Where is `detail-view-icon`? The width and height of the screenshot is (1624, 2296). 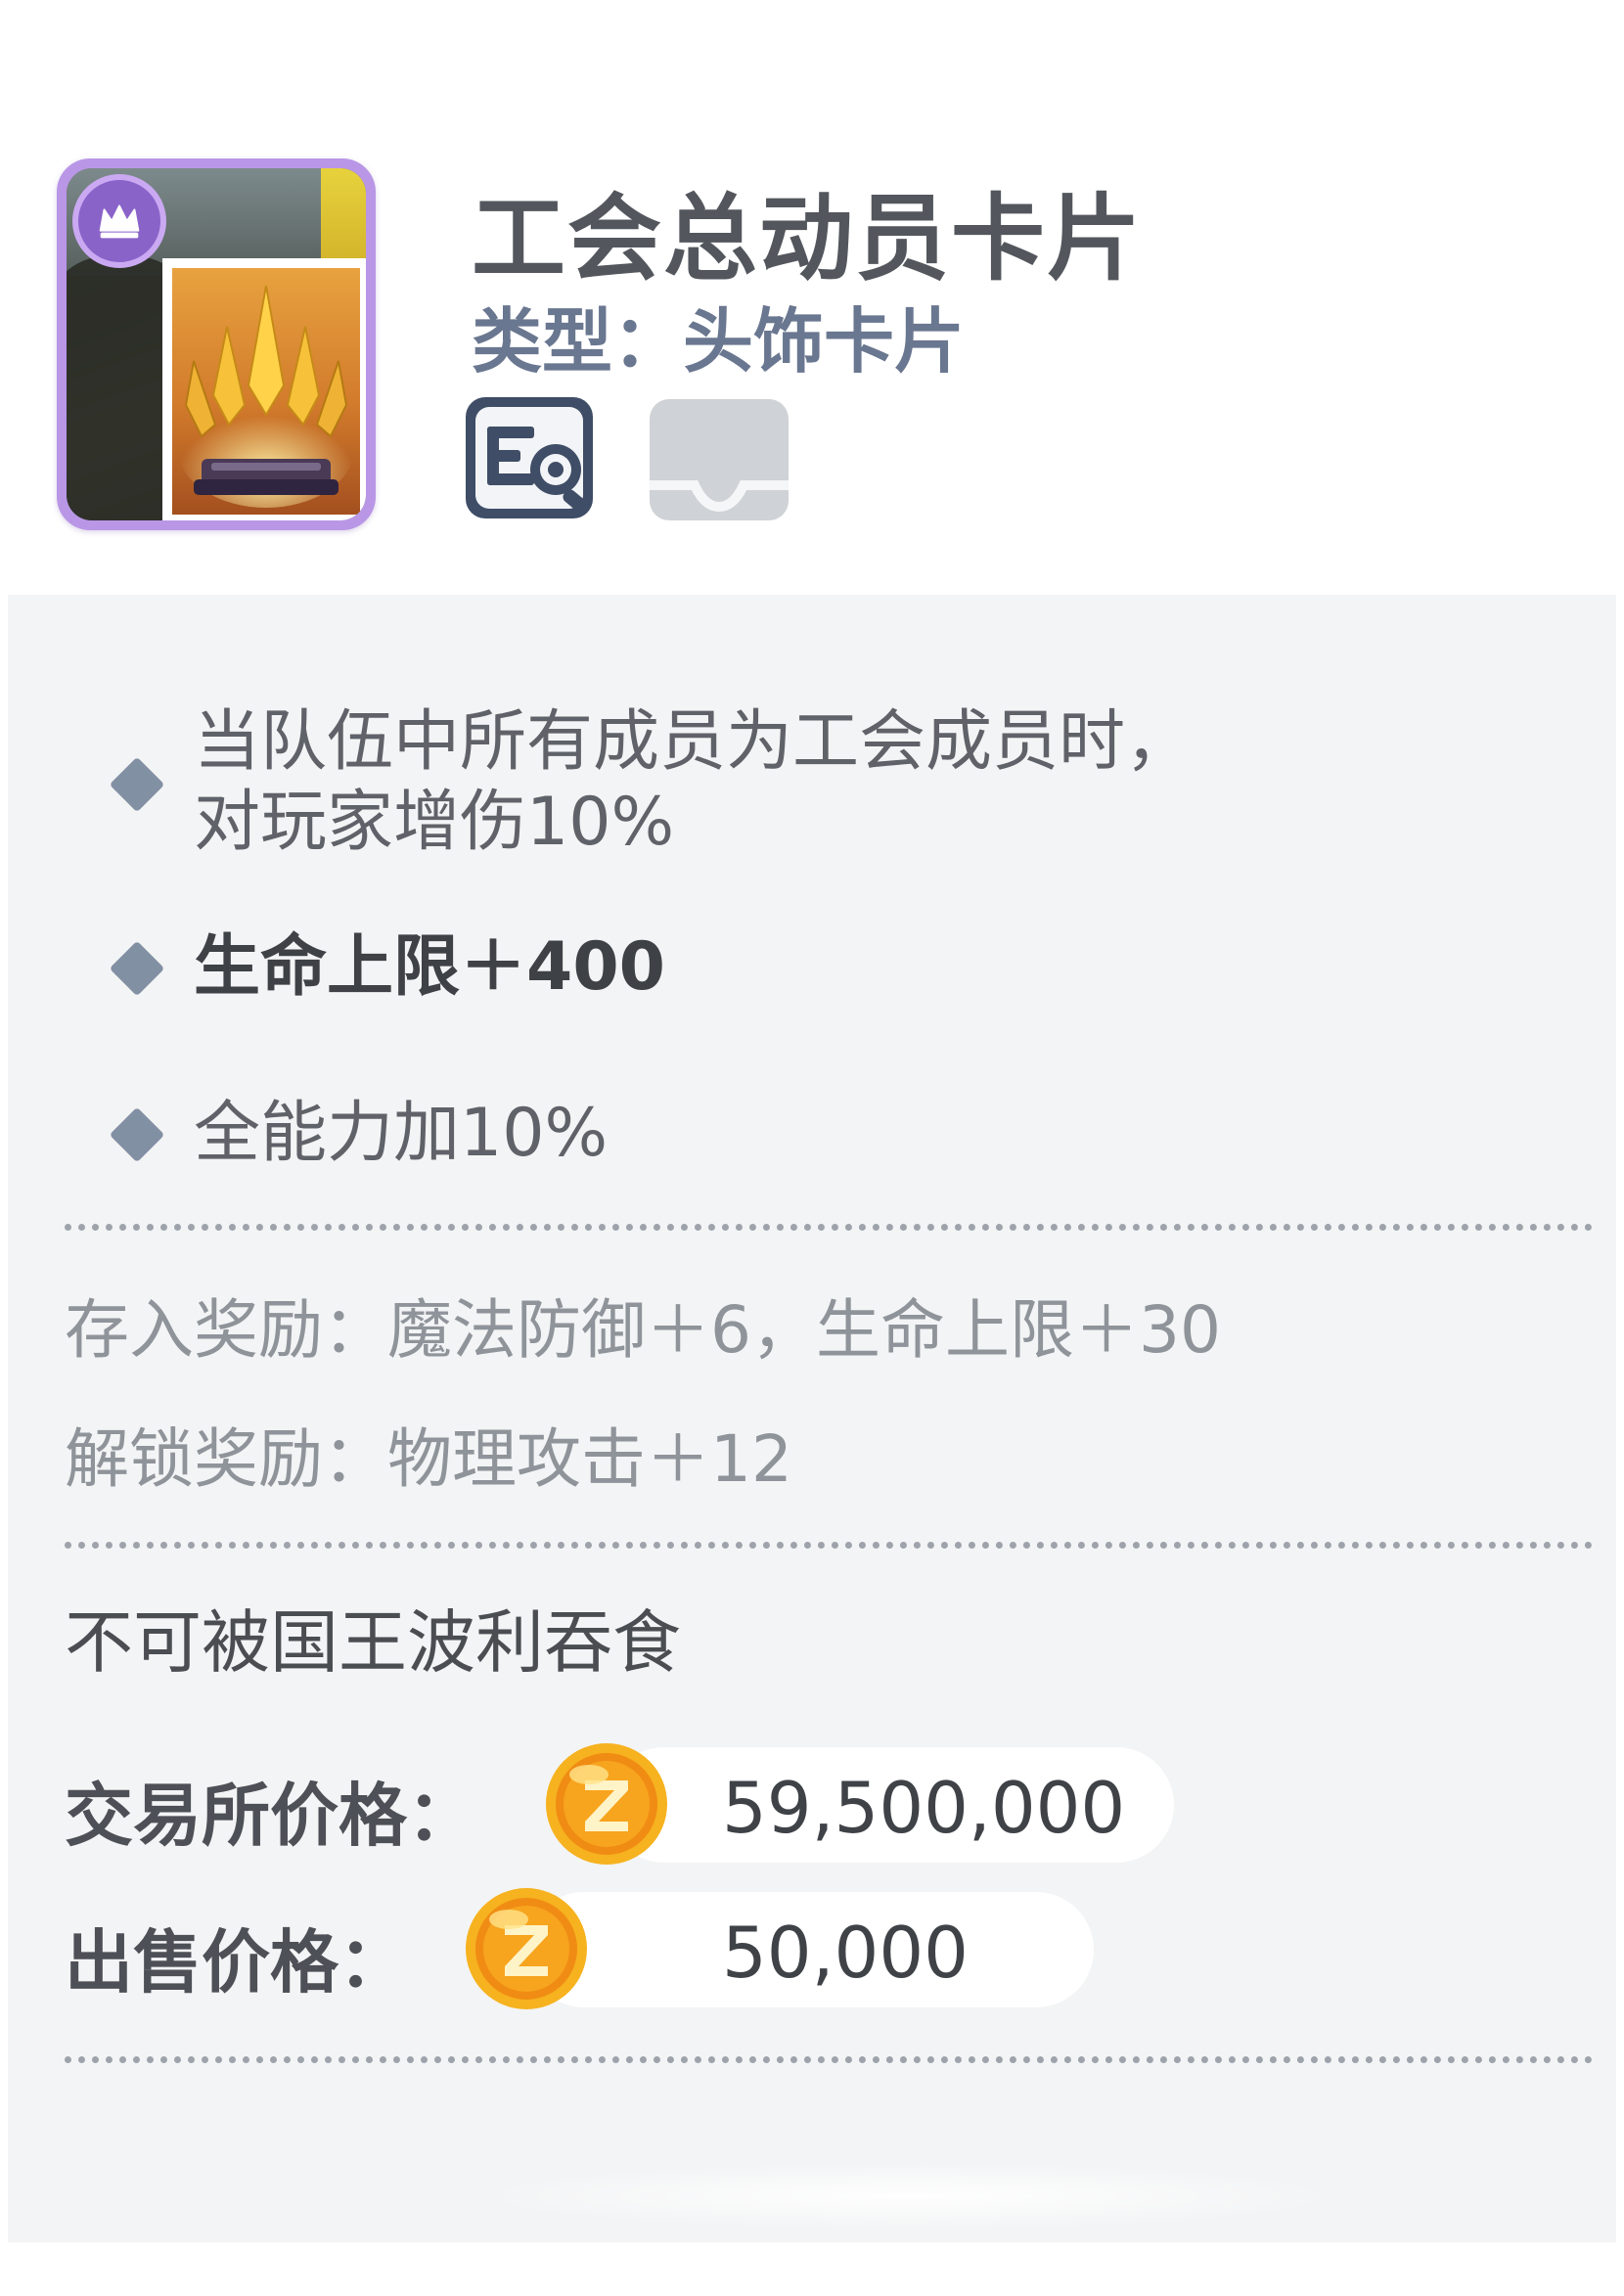 detail-view-icon is located at coordinates (533, 459).